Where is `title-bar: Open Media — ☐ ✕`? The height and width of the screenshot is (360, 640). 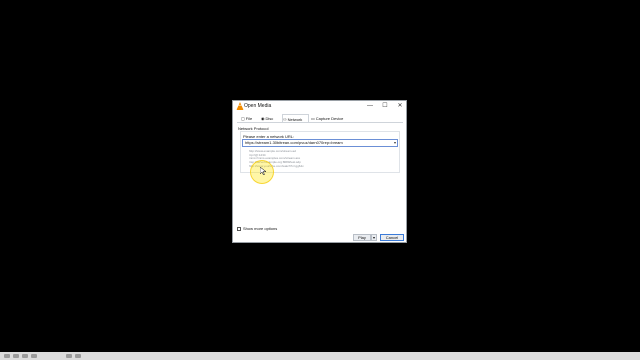 title-bar: Open Media — ☐ ✕ is located at coordinates (319, 106).